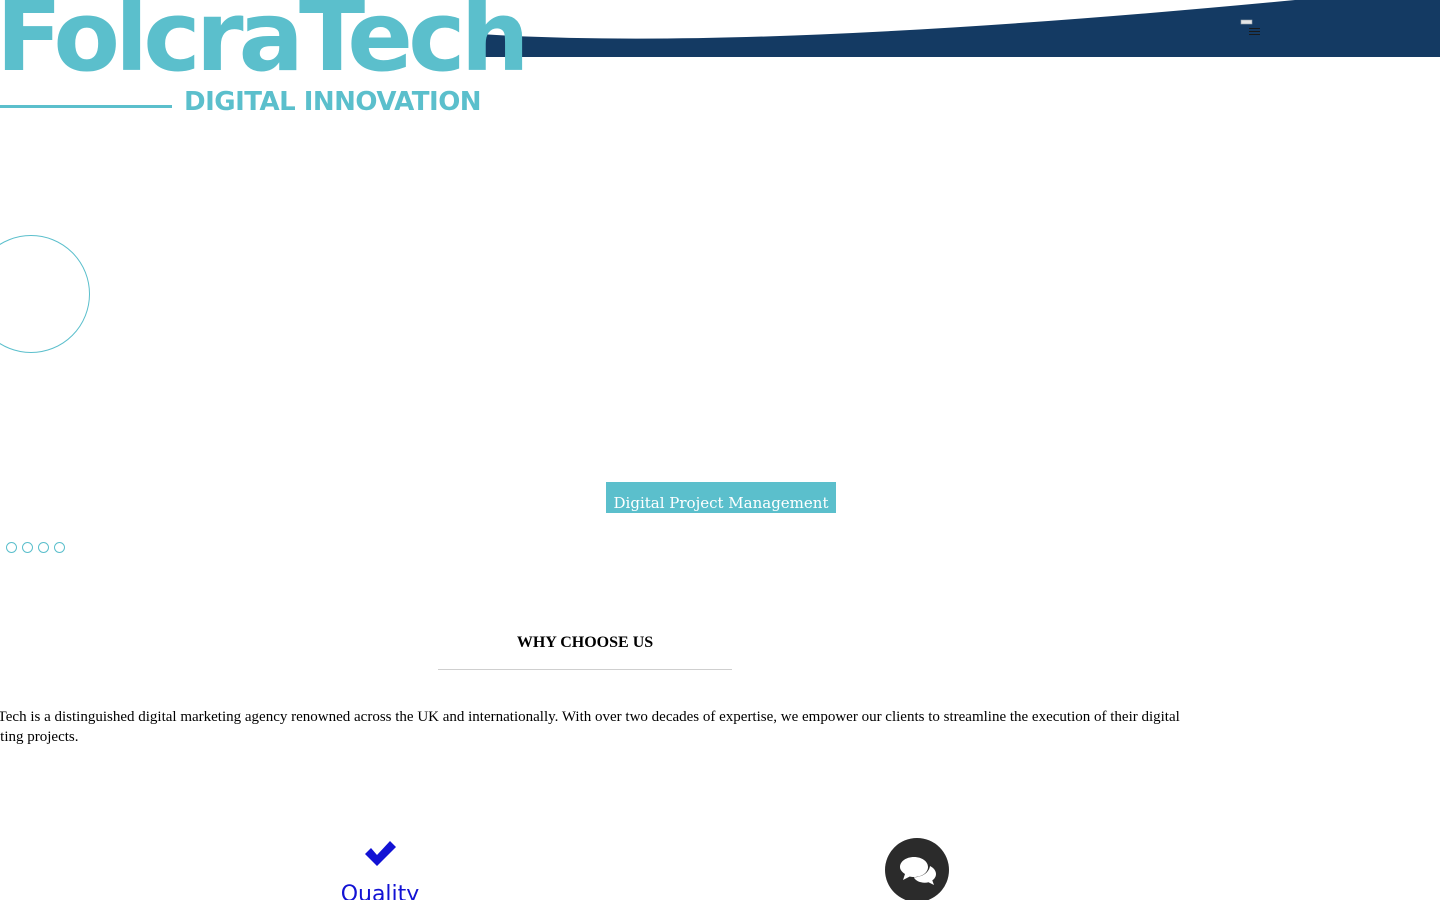  Describe the element at coordinates (380, 869) in the screenshot. I see `feature-quality: Quality` at that location.